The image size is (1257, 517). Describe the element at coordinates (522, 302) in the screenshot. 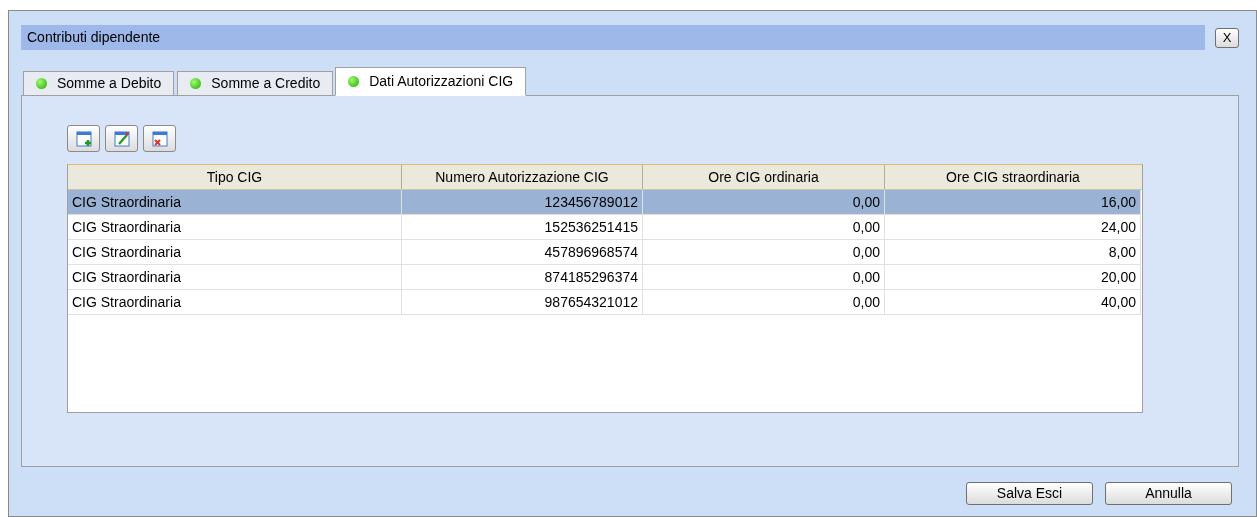

I see `table-cell: 987654321012` at that location.